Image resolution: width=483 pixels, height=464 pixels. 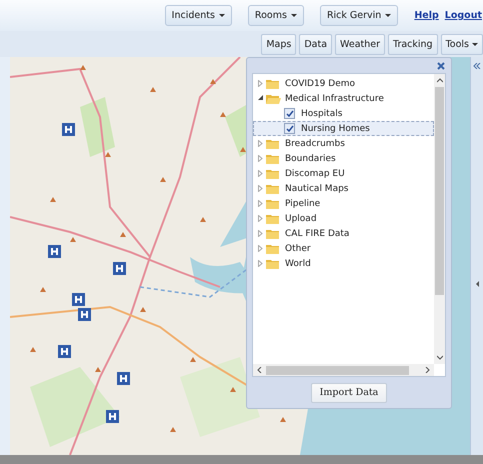 I want to click on import-button: Import Data, so click(x=349, y=392).